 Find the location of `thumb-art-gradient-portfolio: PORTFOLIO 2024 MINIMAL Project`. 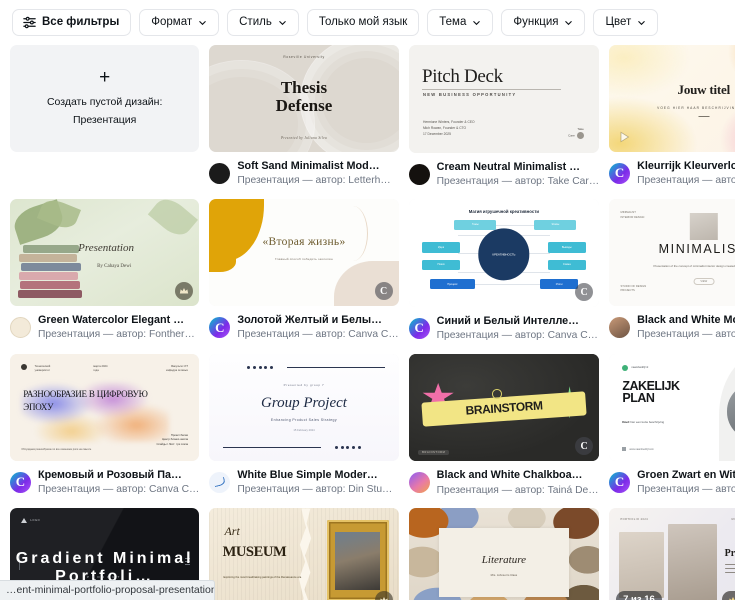

thumb-art-gradient-portfolio: PORTFOLIO 2024 MINIMAL Project is located at coordinates (672, 554).